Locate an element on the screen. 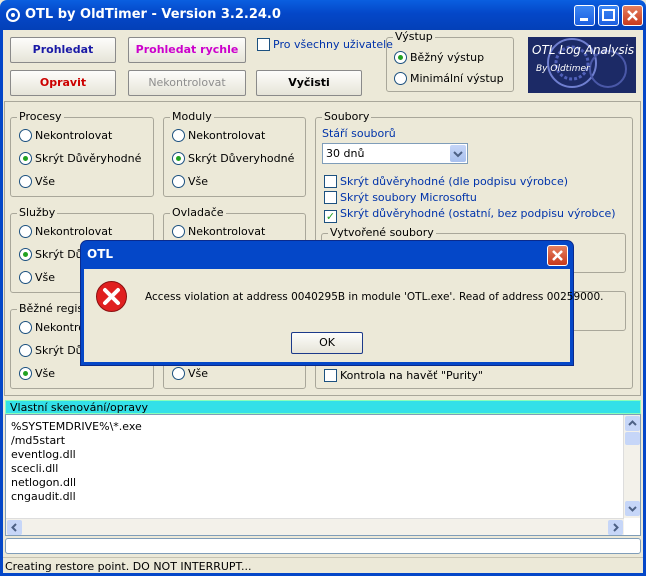 The width and height of the screenshot is (646, 576). dialog-close-button is located at coordinates (557, 255).